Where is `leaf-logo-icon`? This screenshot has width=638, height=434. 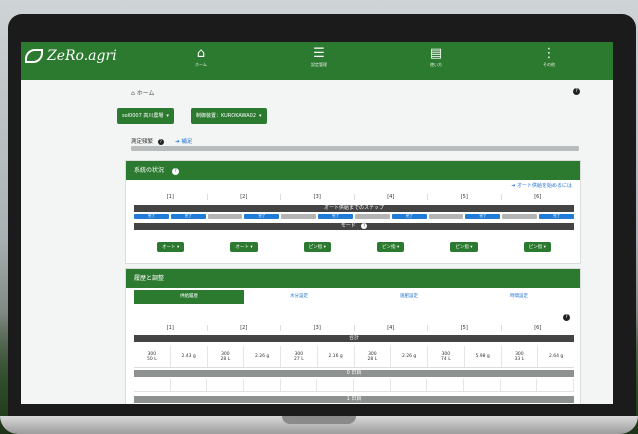
leaf-logo-icon is located at coordinates (34, 56).